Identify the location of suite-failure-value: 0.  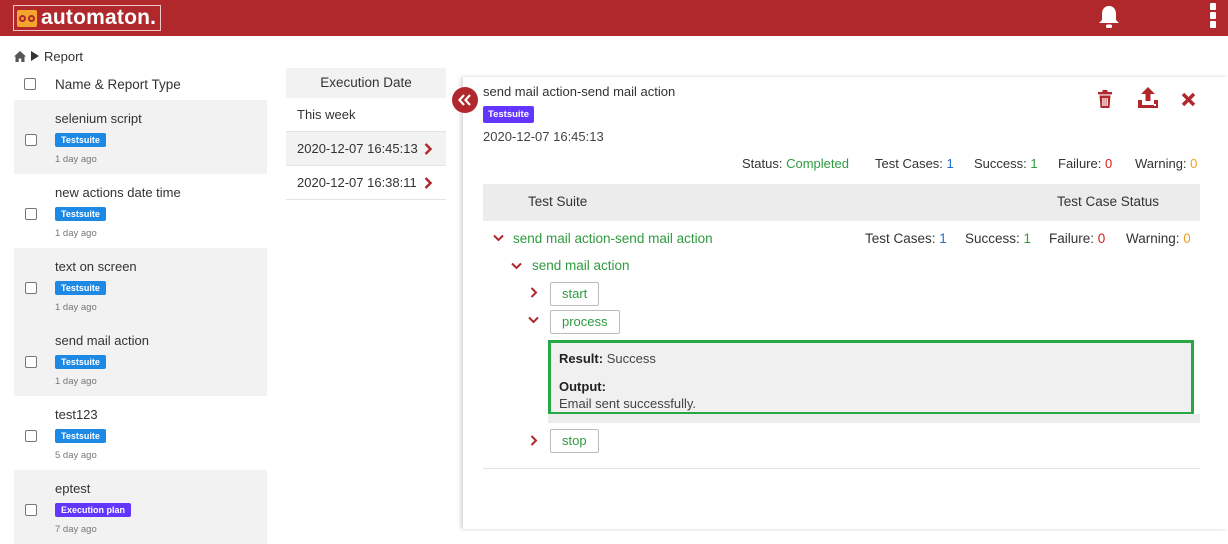
(1101, 238).